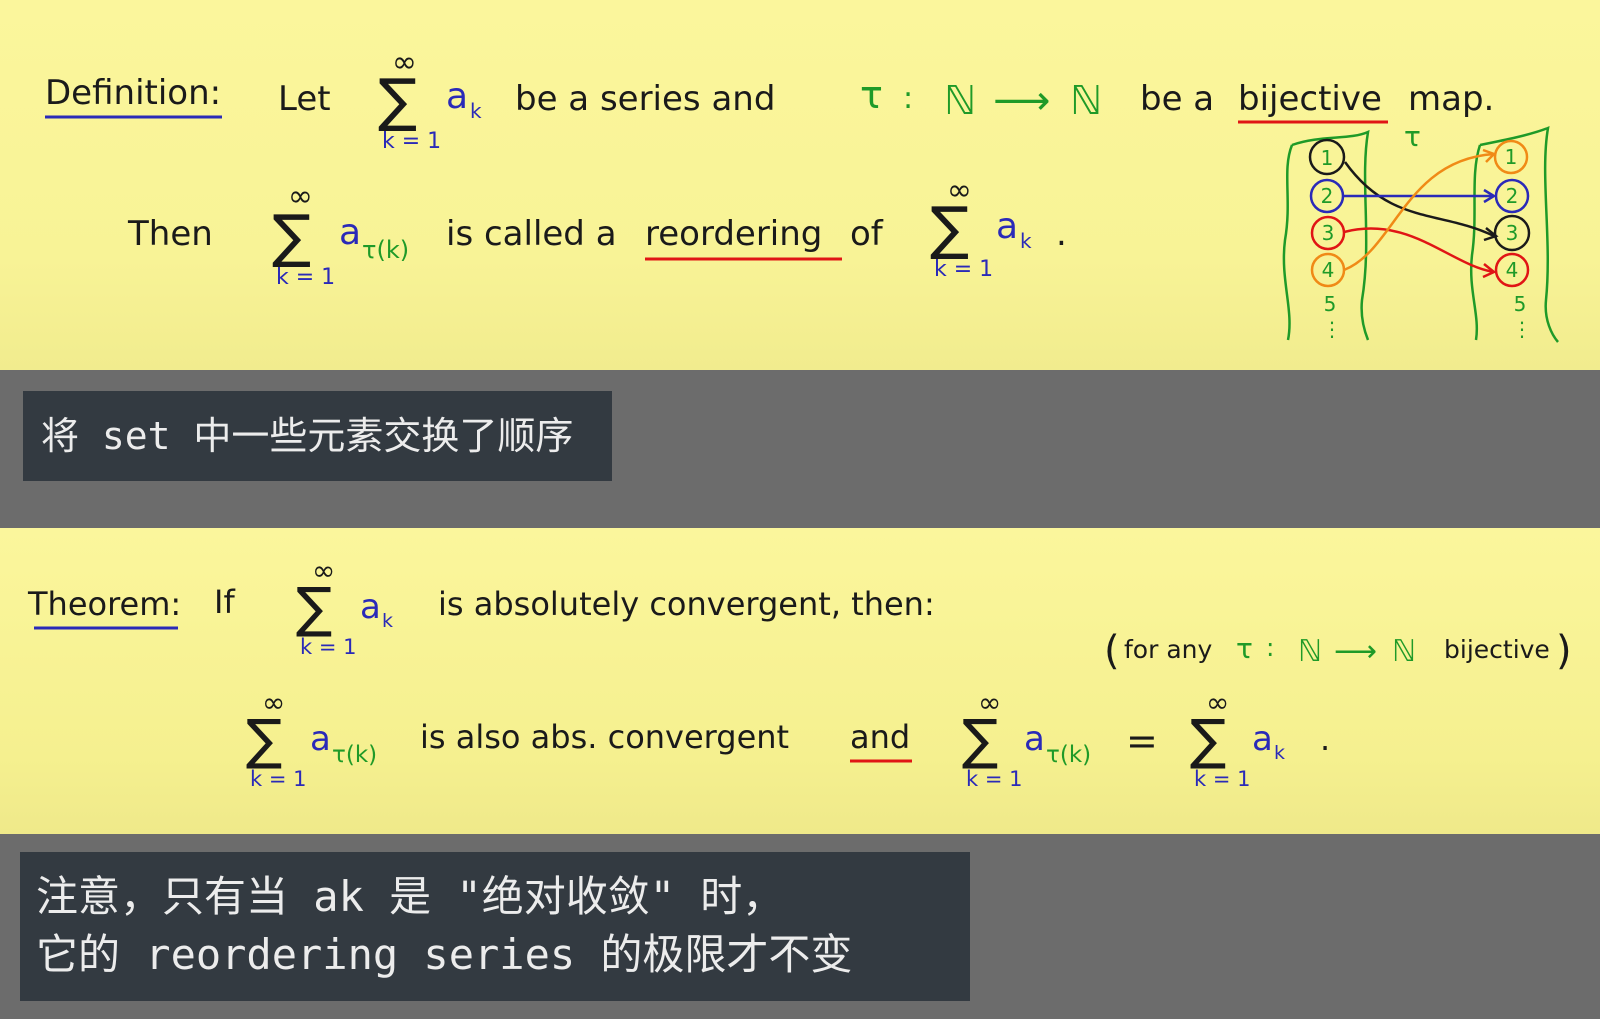 This screenshot has height=1019, width=1600. What do you see at coordinates (981, 227) in the screenshot?
I see `sum-ak-2: ∞ ∑ k = 1 a k` at bounding box center [981, 227].